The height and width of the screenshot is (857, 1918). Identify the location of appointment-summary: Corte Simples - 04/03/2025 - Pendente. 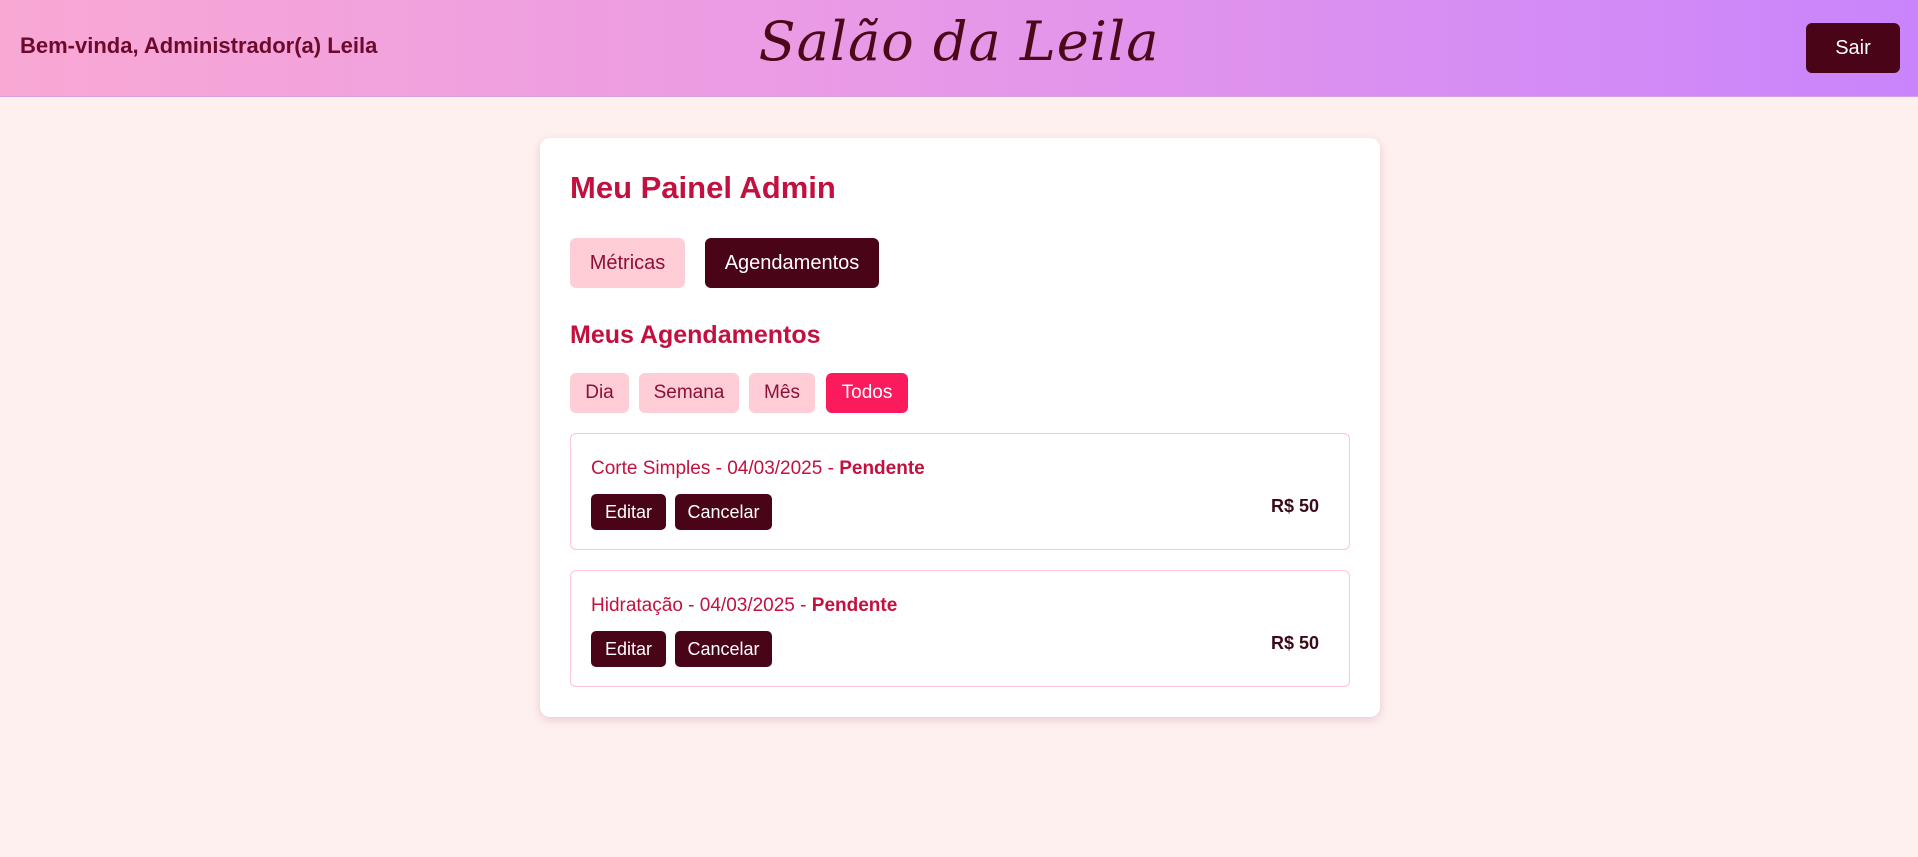
(758, 469).